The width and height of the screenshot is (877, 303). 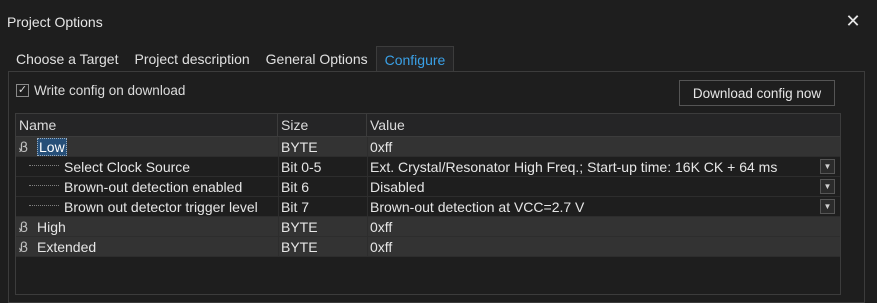 I want to click on write-config-option: ✓ Write config on download, so click(x=100, y=90).